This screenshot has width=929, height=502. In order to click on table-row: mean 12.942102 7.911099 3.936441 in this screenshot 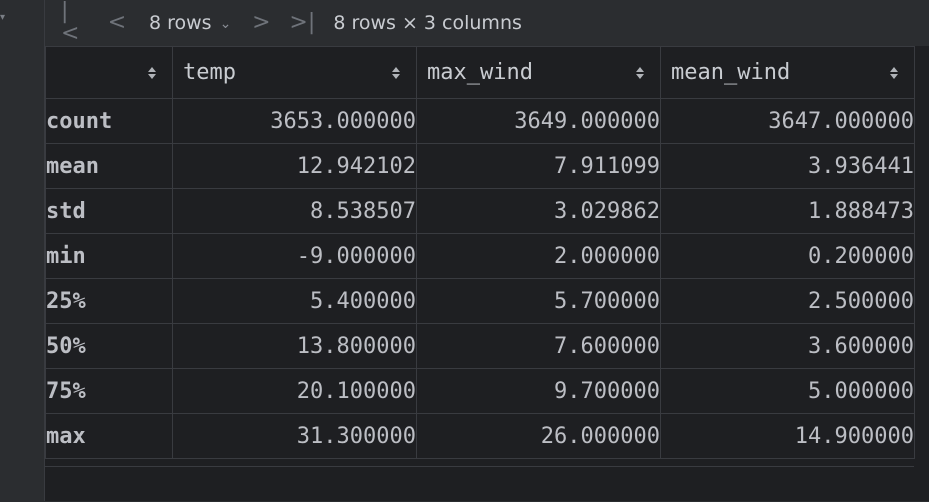, I will do `click(480, 166)`.